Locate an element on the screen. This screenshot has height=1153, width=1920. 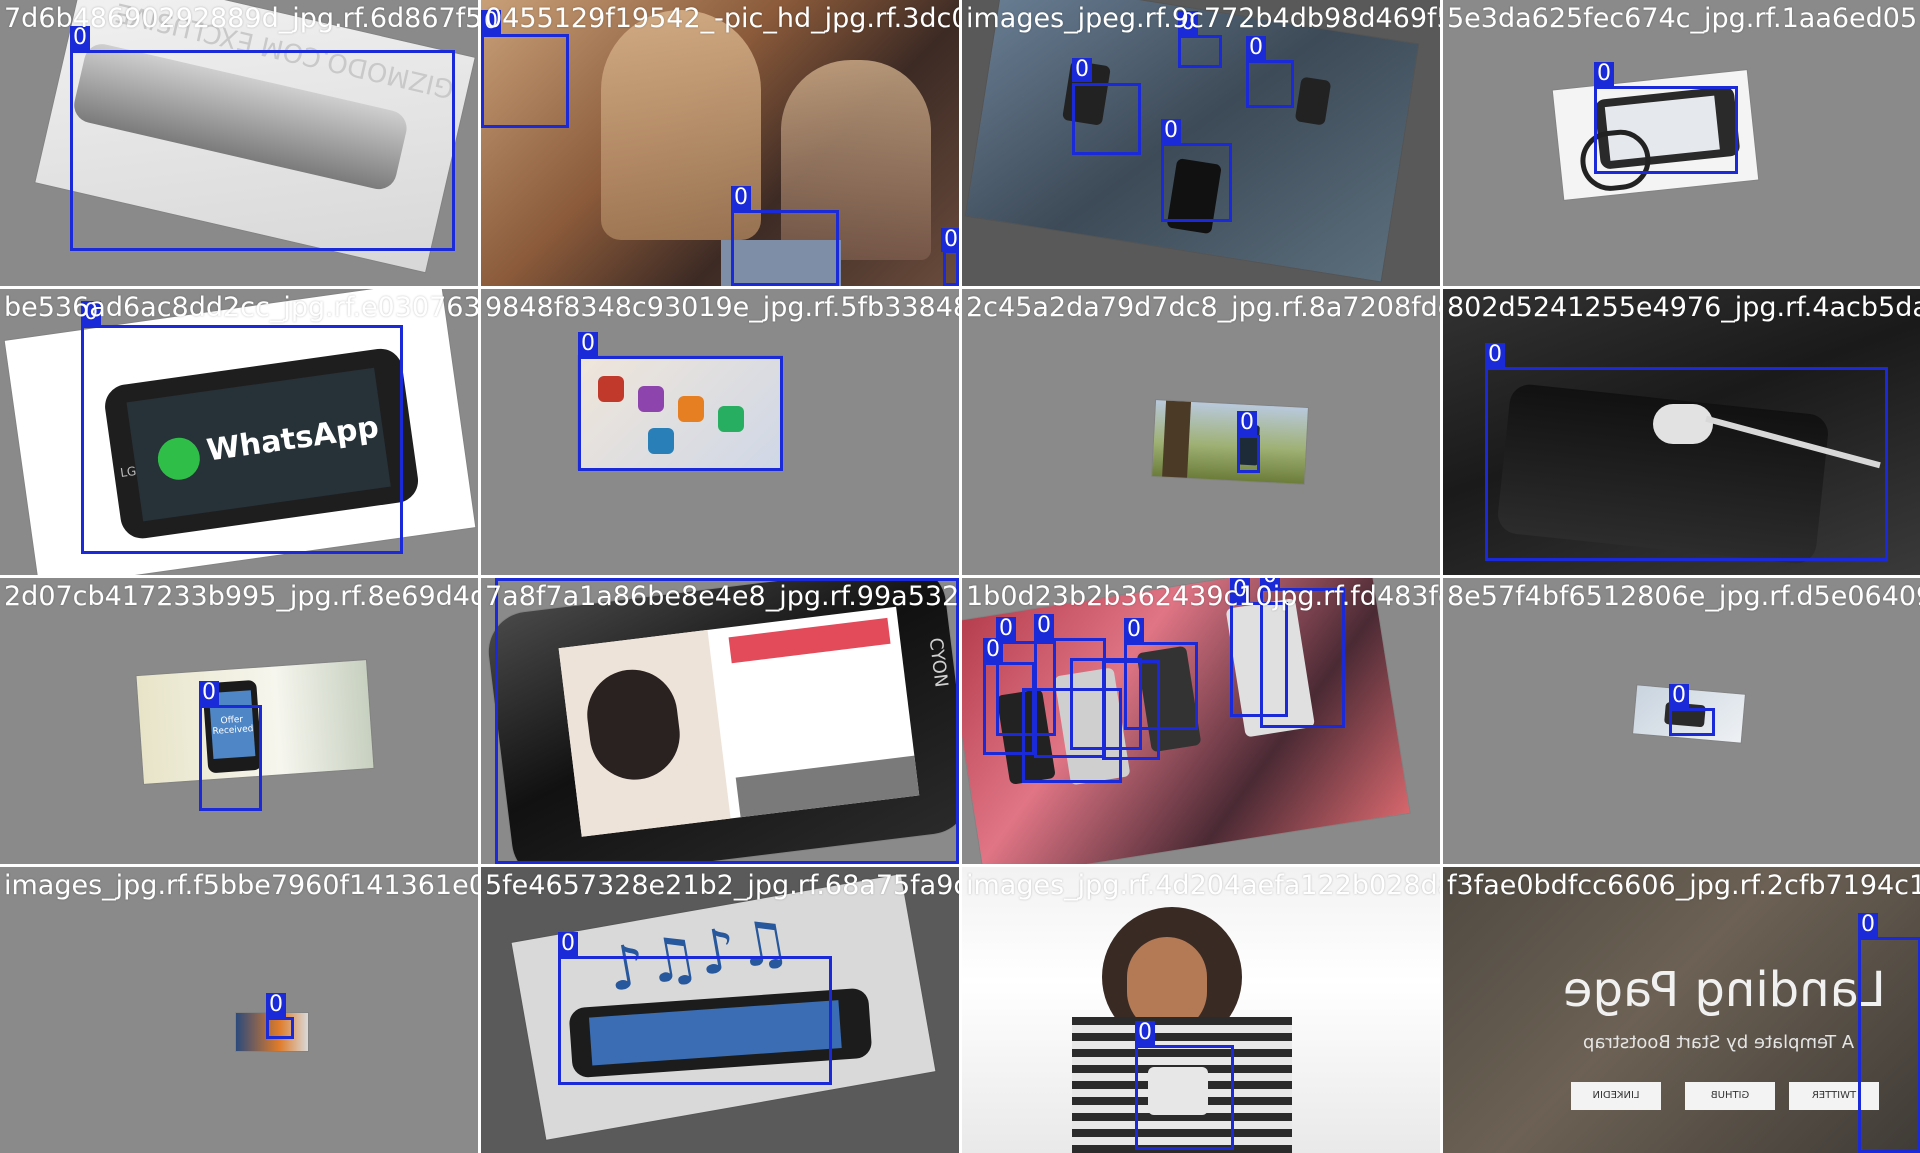
tile-5-filename: be536ad6ac8dd2cc_jpg.rf.e0307633f3486f3 is located at coordinates (241, 307).